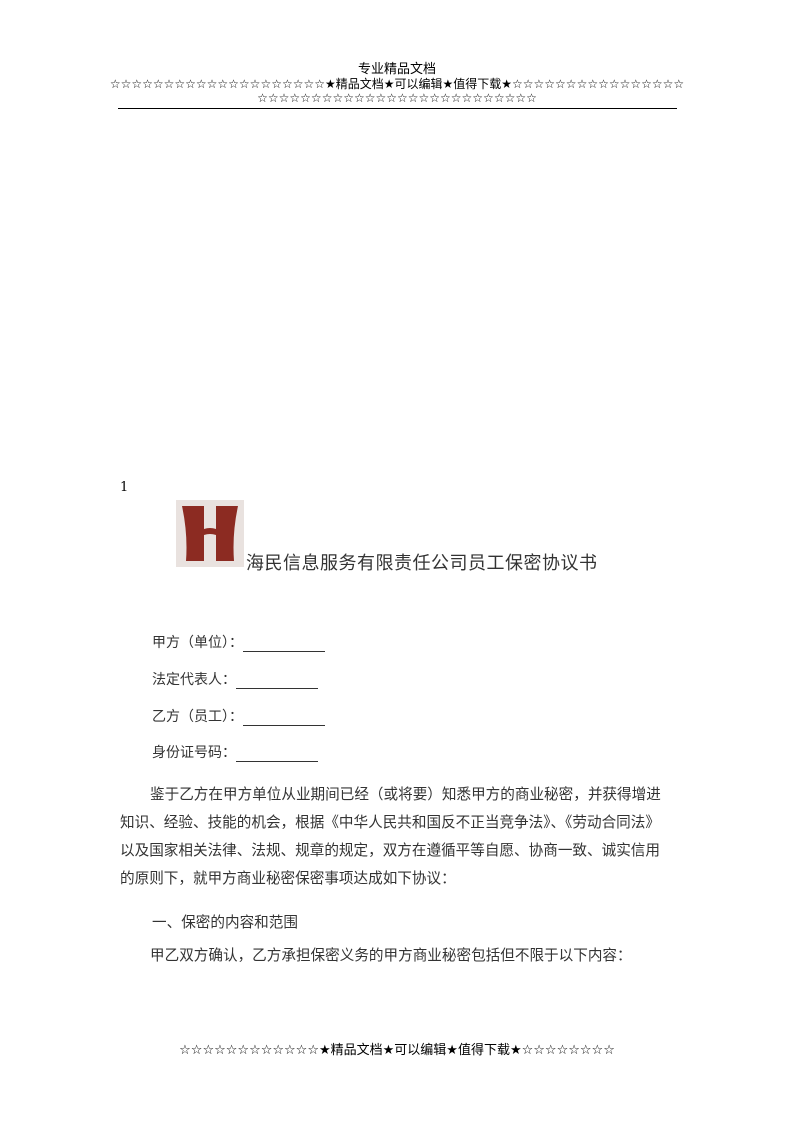  I want to click on field-label: 法定代表人：, so click(194, 680).